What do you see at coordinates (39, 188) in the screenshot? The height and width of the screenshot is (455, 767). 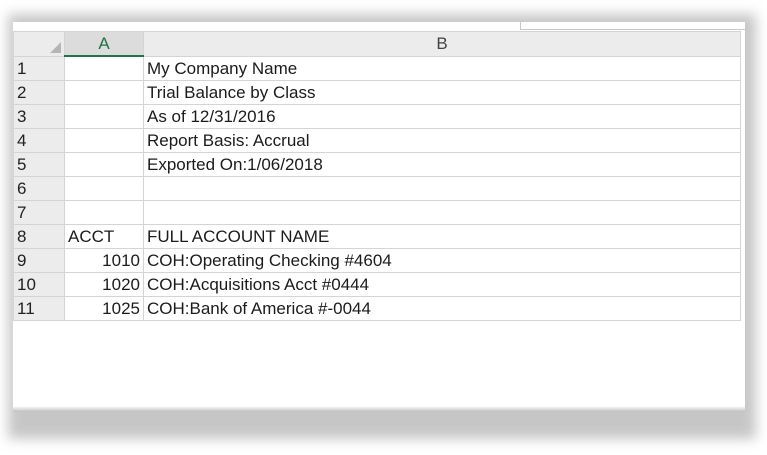 I see `row-header: 6` at bounding box center [39, 188].